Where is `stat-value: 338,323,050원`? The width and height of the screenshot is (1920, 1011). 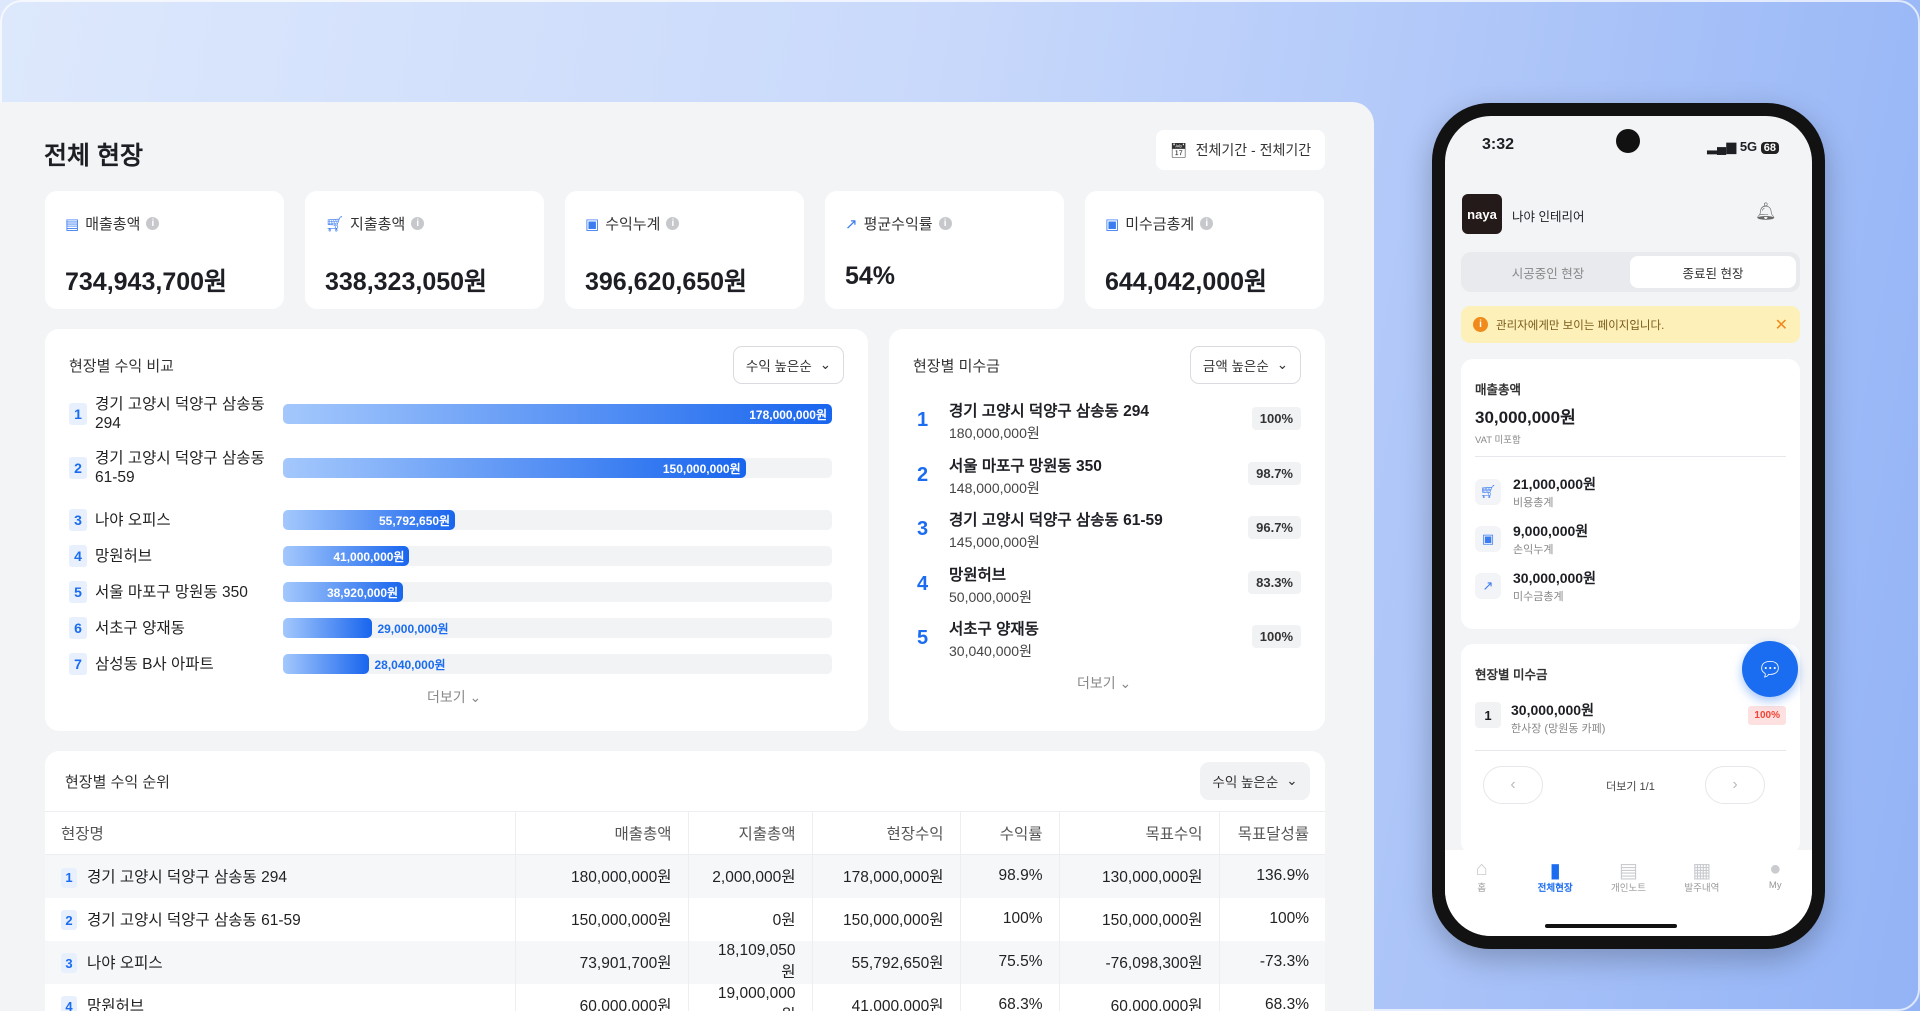 stat-value: 338,323,050원 is located at coordinates (406, 282).